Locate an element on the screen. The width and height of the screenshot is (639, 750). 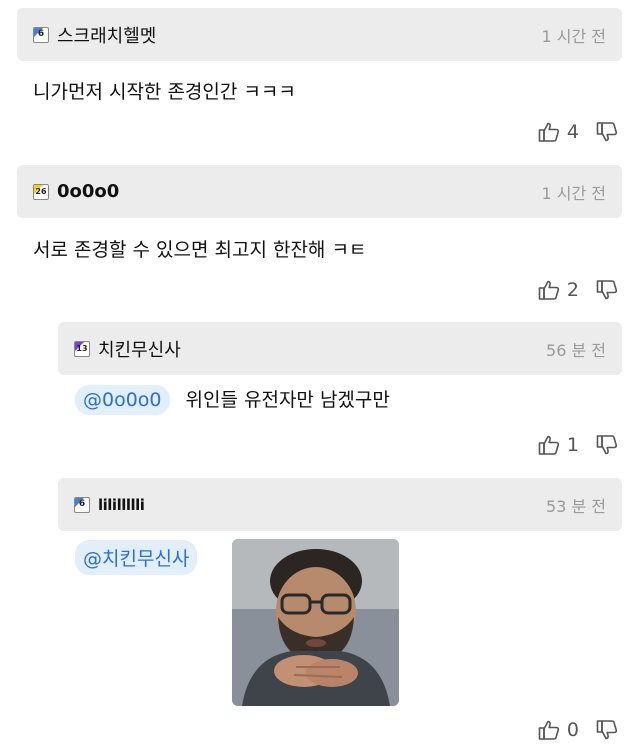
like-count: 1 is located at coordinates (572, 445).